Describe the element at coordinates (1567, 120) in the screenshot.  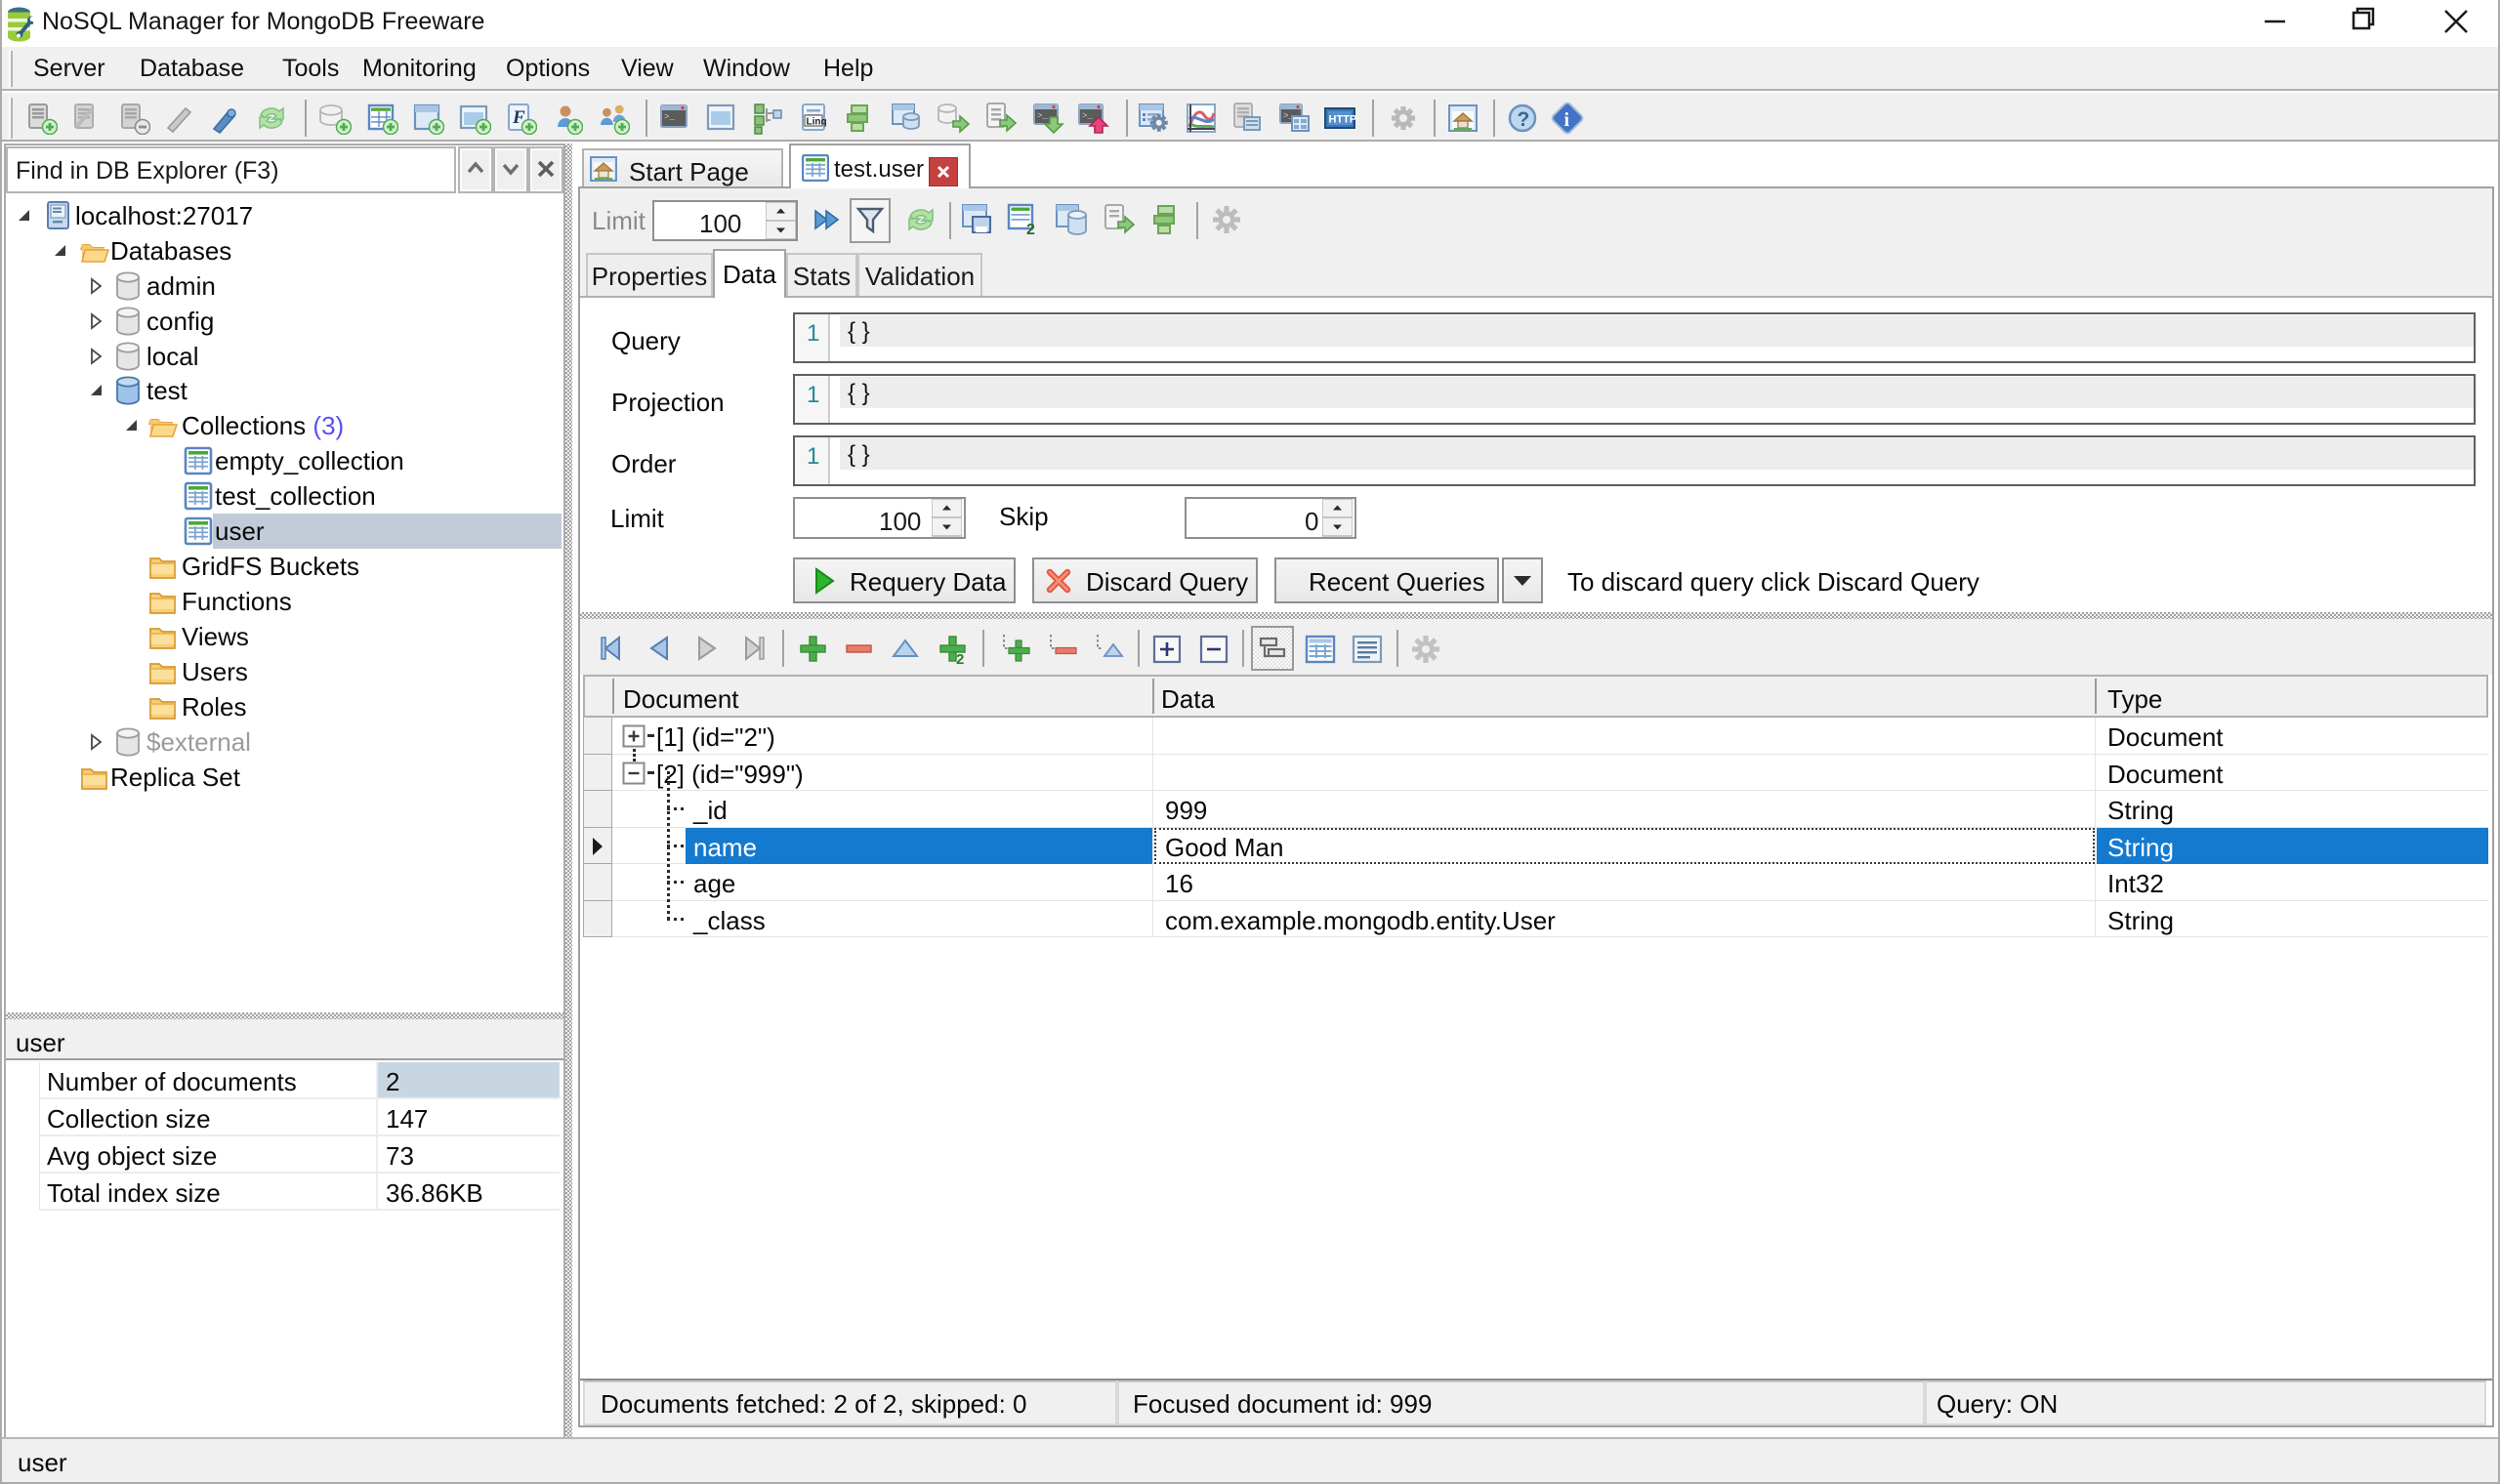
I see `svg-text: i` at that location.